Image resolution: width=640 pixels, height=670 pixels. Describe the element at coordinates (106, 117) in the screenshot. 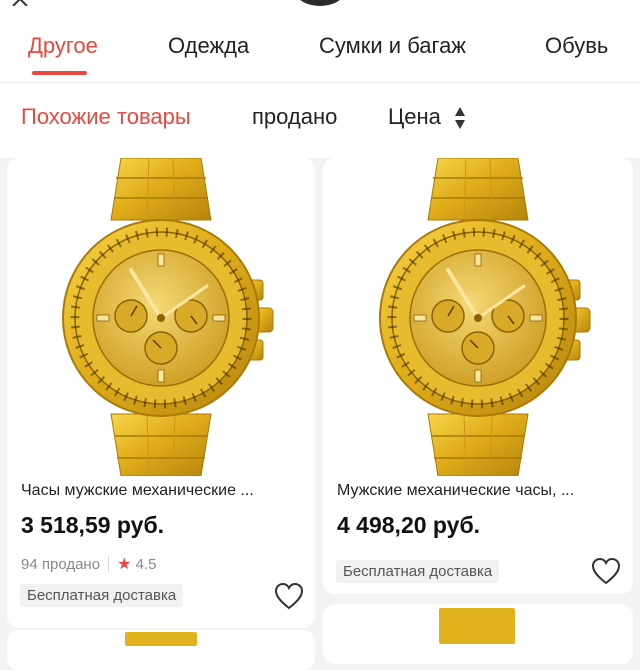

I see `sort-similar: Похожие товары` at that location.